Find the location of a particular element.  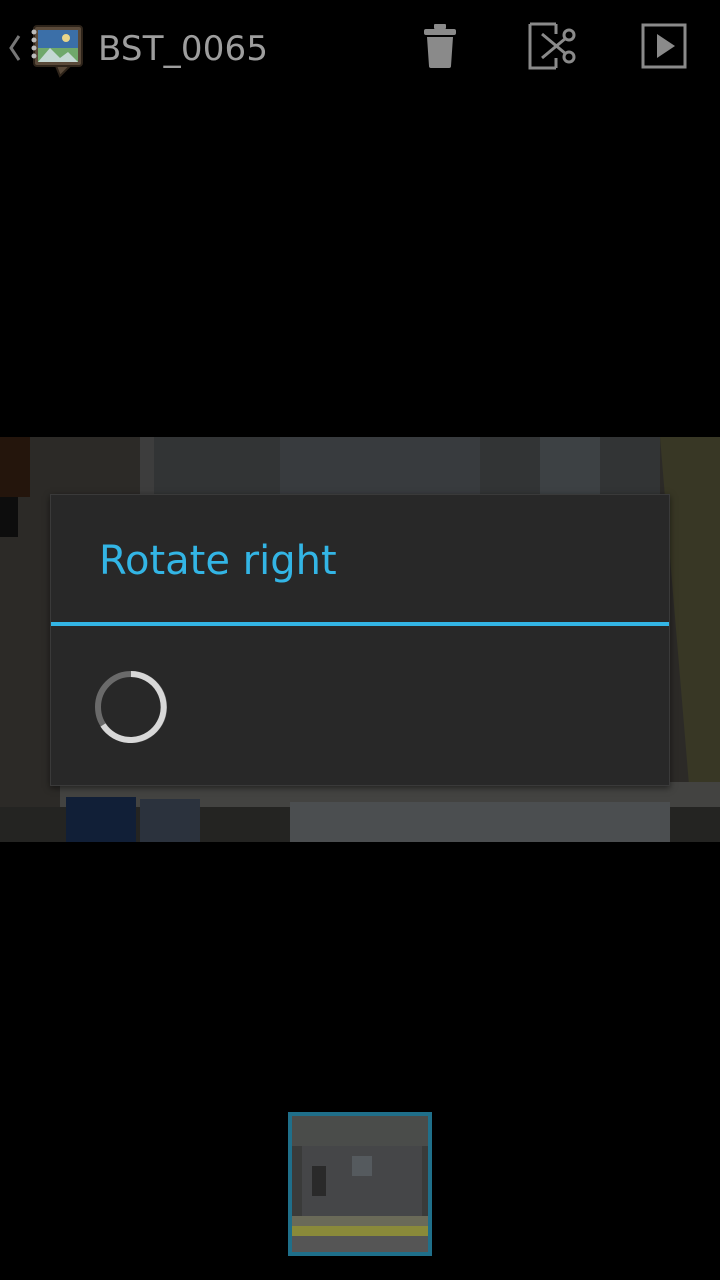

play-button is located at coordinates (664, 48).